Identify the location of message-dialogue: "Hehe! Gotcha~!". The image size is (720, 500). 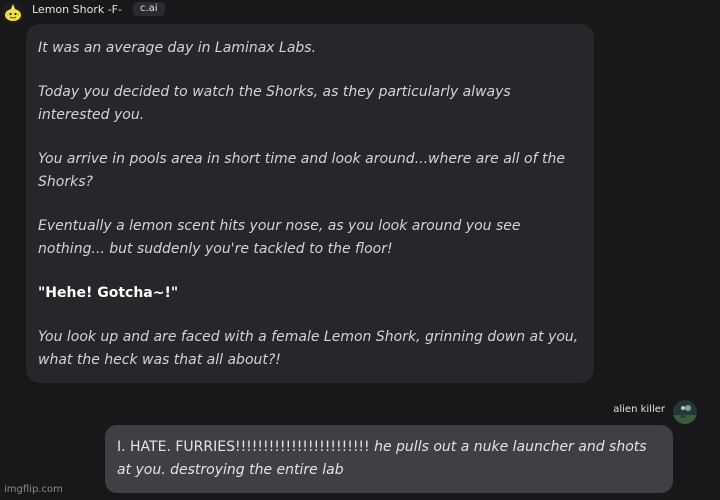
(108, 293).